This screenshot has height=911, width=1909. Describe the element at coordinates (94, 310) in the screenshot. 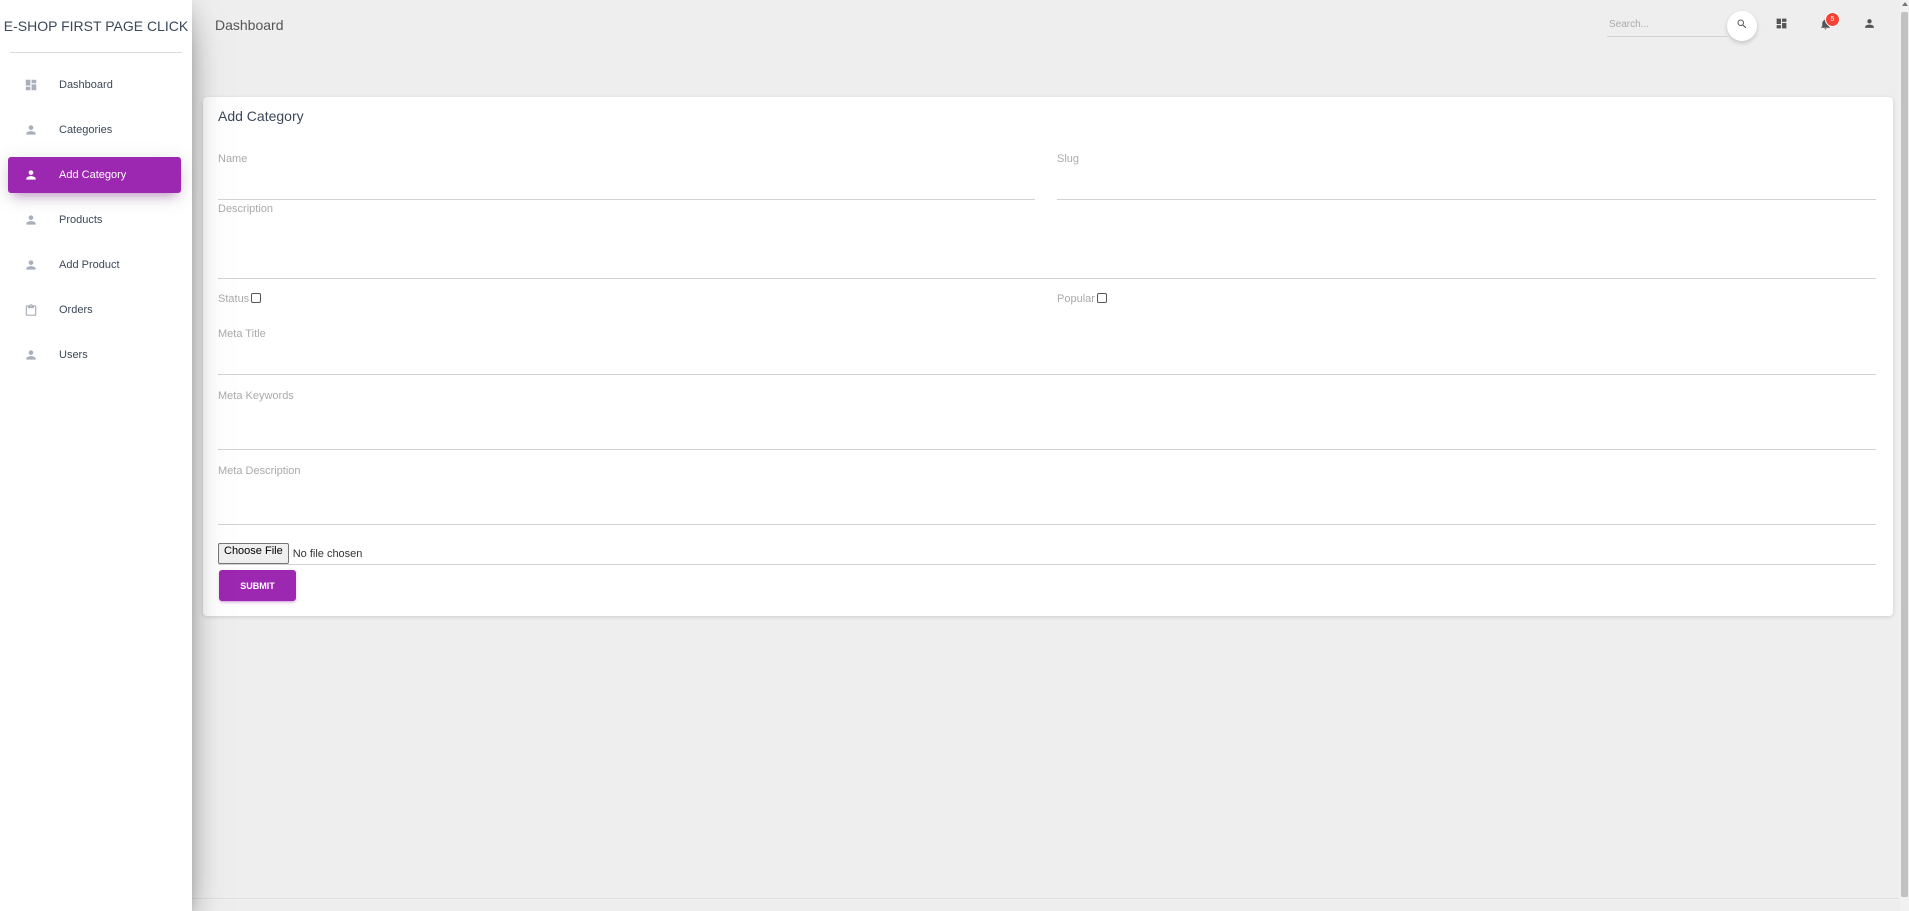

I see `sidebar-item-orders: Orders` at that location.